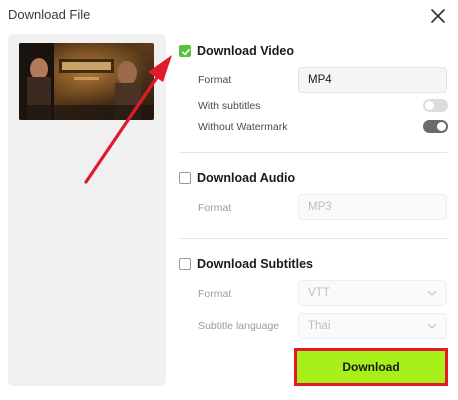 The height and width of the screenshot is (400, 458). I want to click on subtitle-format-value: VTT, so click(319, 293).